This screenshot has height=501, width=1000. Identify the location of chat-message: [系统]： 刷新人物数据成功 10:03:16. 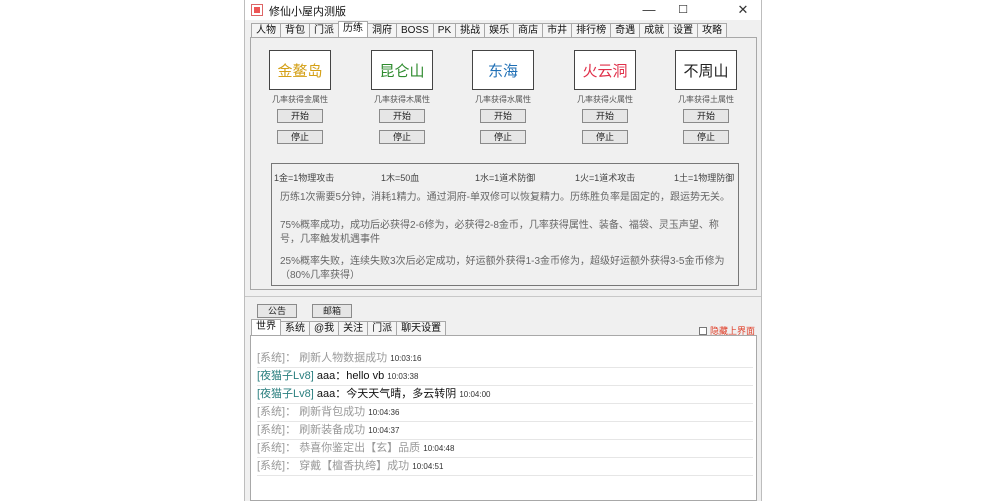
(505, 358).